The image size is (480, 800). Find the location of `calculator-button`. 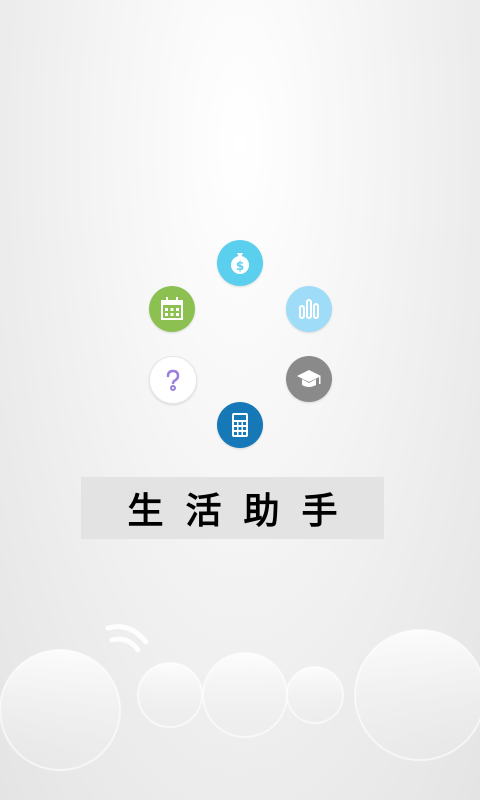

calculator-button is located at coordinates (240, 425).